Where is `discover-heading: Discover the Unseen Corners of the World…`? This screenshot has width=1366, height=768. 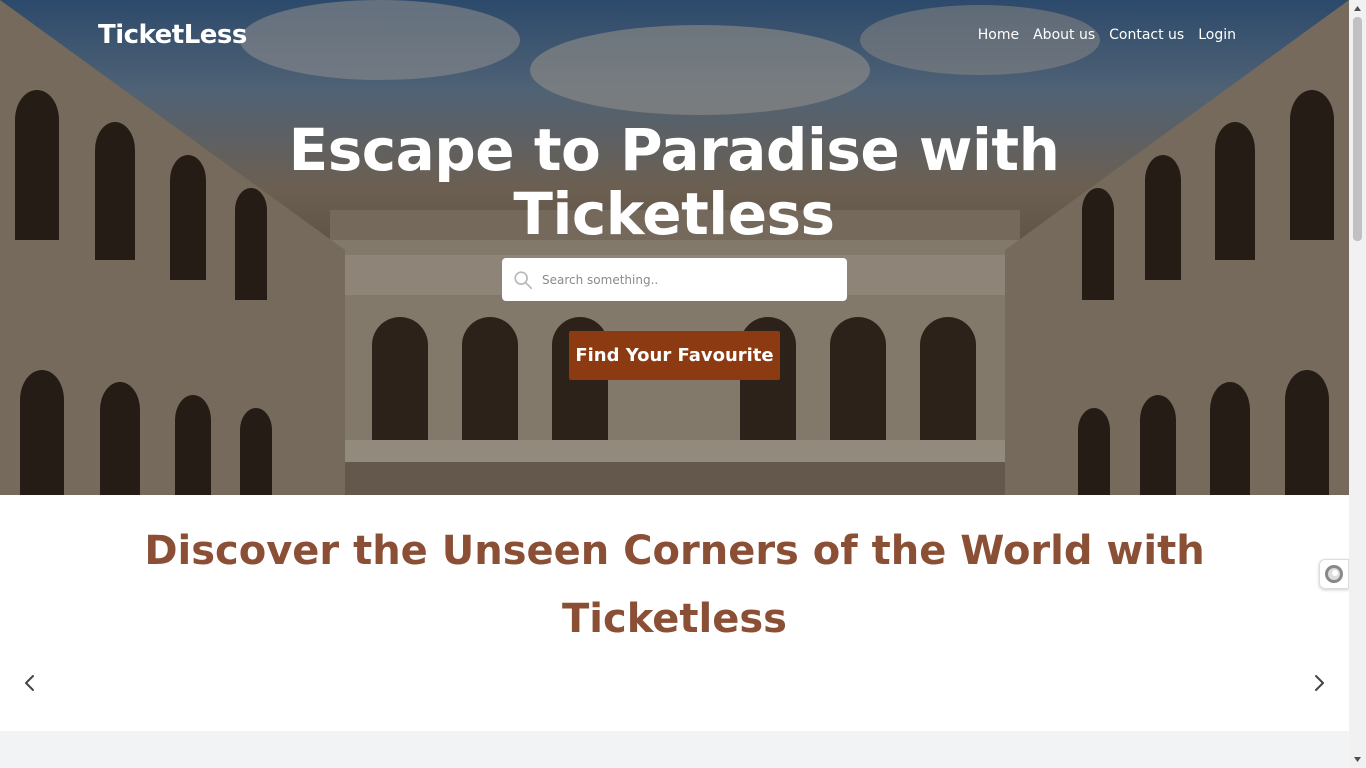
discover-heading: Discover the Unseen Corners of the World… is located at coordinates (674, 585).